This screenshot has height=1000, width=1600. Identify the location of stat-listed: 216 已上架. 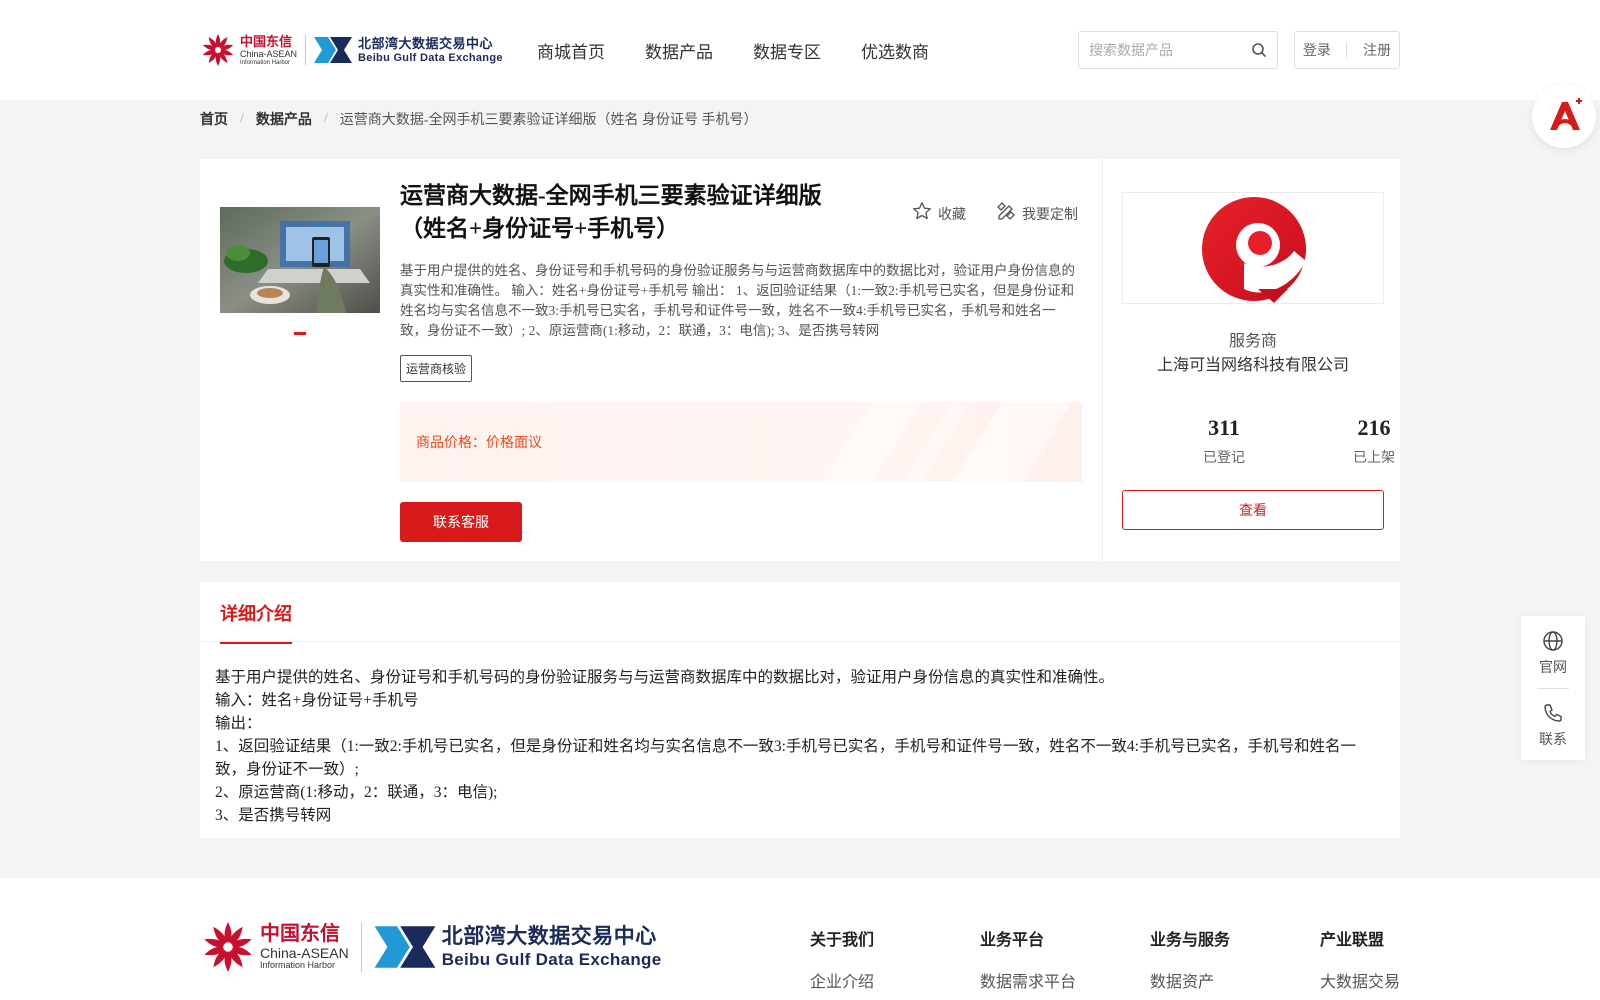
(1374, 441).